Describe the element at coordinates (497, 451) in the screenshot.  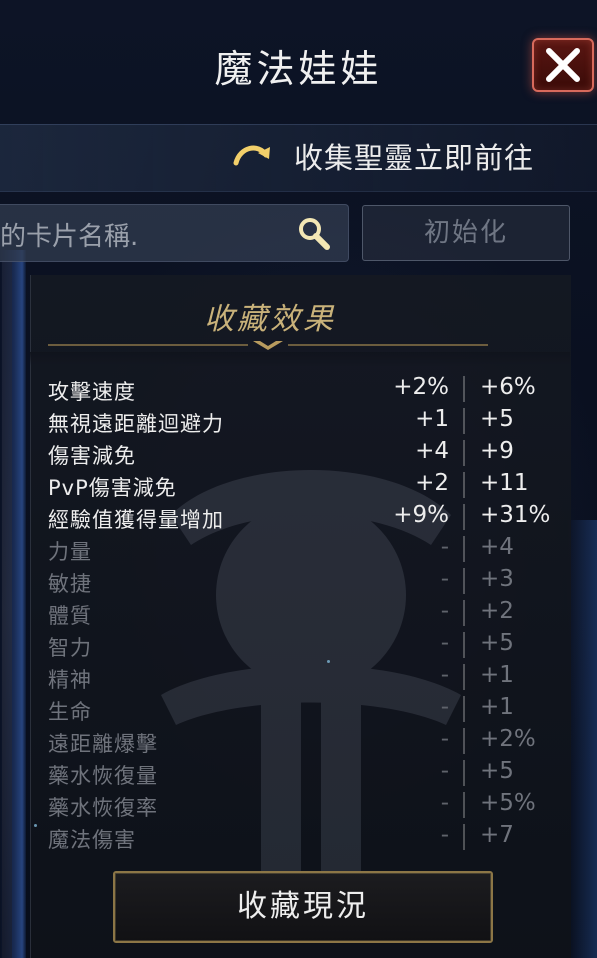
I see `effect-max-value: +9` at that location.